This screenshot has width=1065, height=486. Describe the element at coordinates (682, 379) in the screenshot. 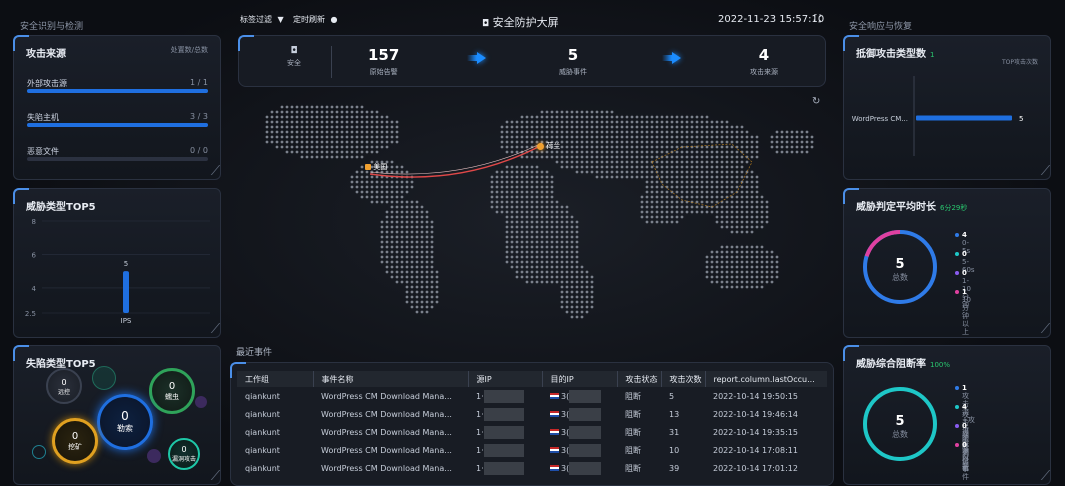

I see `col-count: 攻击次数` at that location.